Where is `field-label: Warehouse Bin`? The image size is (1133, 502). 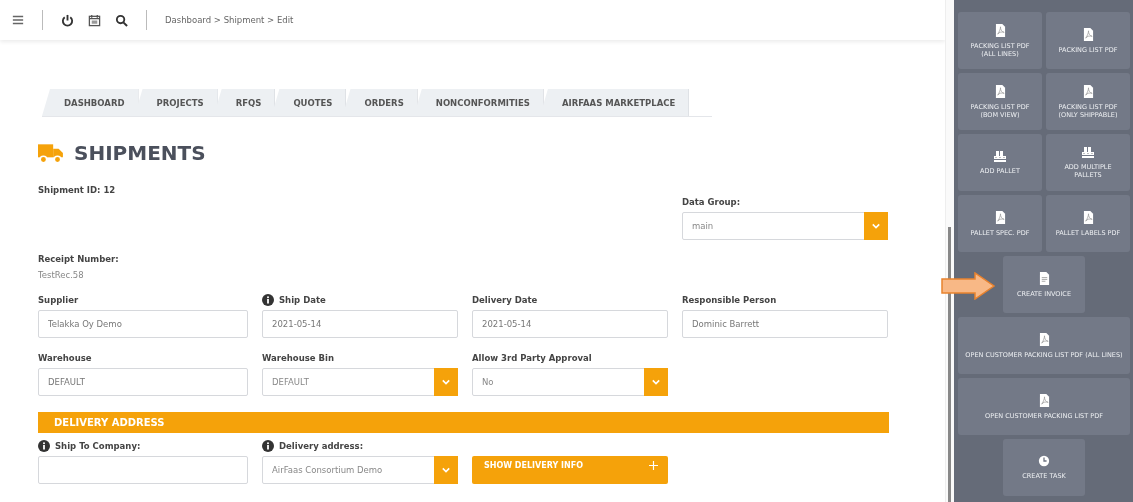 field-label: Warehouse Bin is located at coordinates (298, 358).